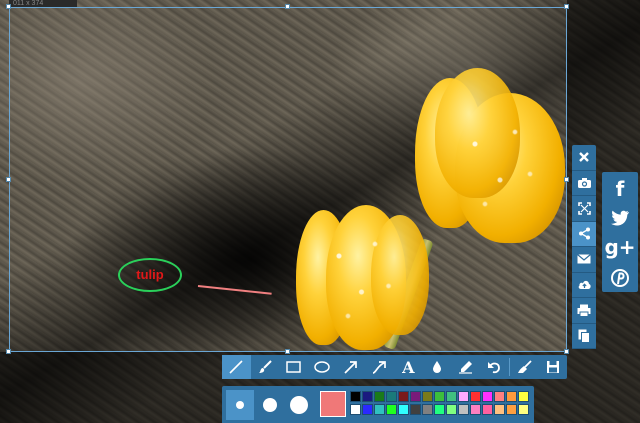 The height and width of the screenshot is (423, 640). Describe the element at coordinates (584, 336) in the screenshot. I see `copy-icon` at that location.